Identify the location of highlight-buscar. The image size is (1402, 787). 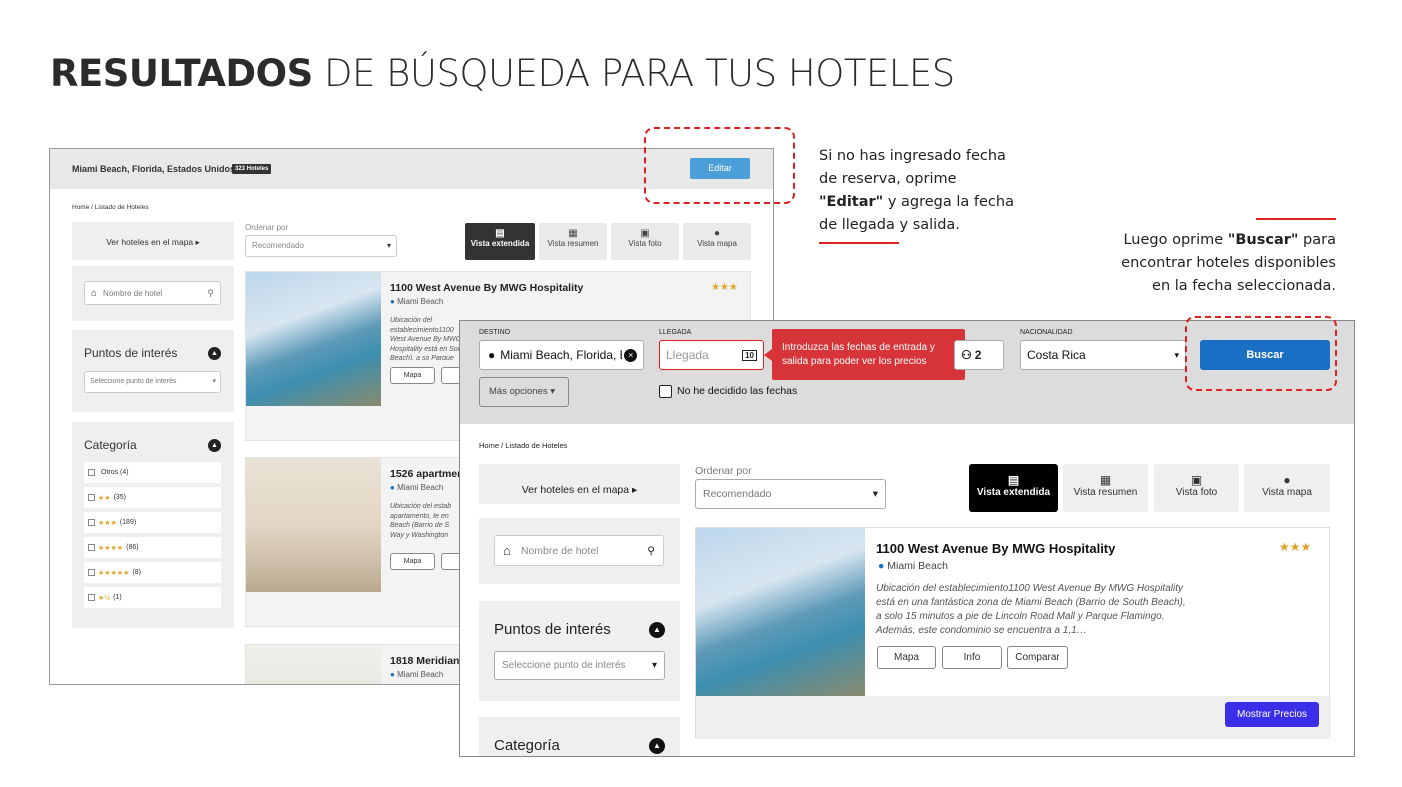
(1261, 353).